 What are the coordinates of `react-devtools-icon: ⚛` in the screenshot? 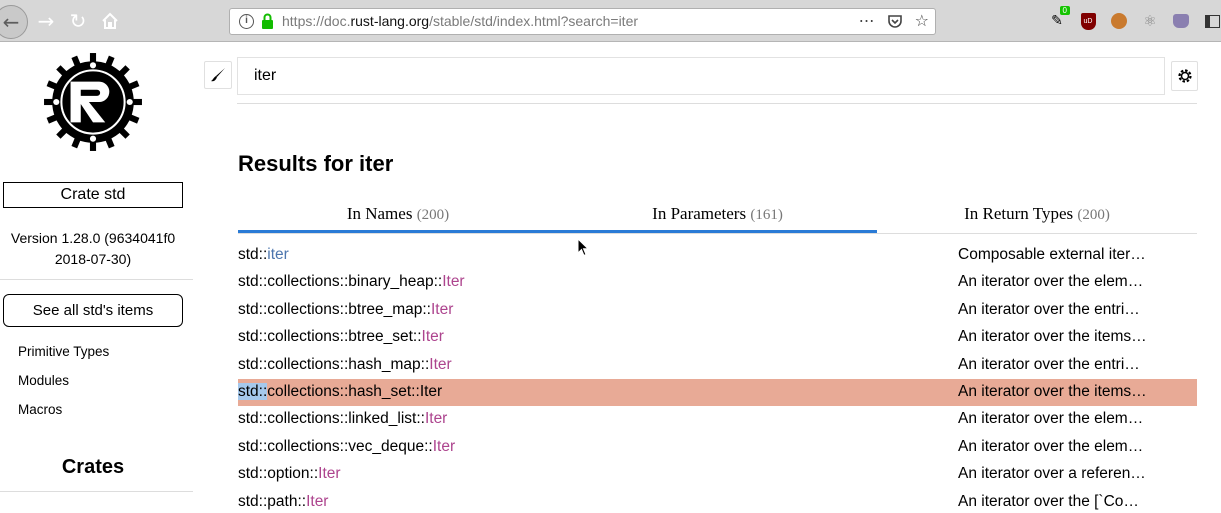 It's located at (1150, 21).